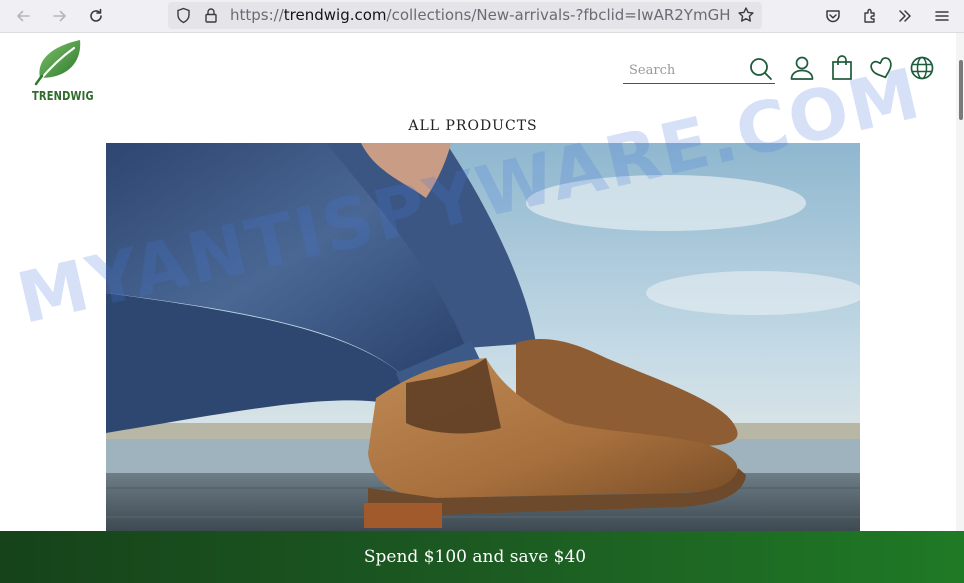 Image resolution: width=964 pixels, height=583 pixels. What do you see at coordinates (211, 15) in the screenshot?
I see `lock-icon` at bounding box center [211, 15].